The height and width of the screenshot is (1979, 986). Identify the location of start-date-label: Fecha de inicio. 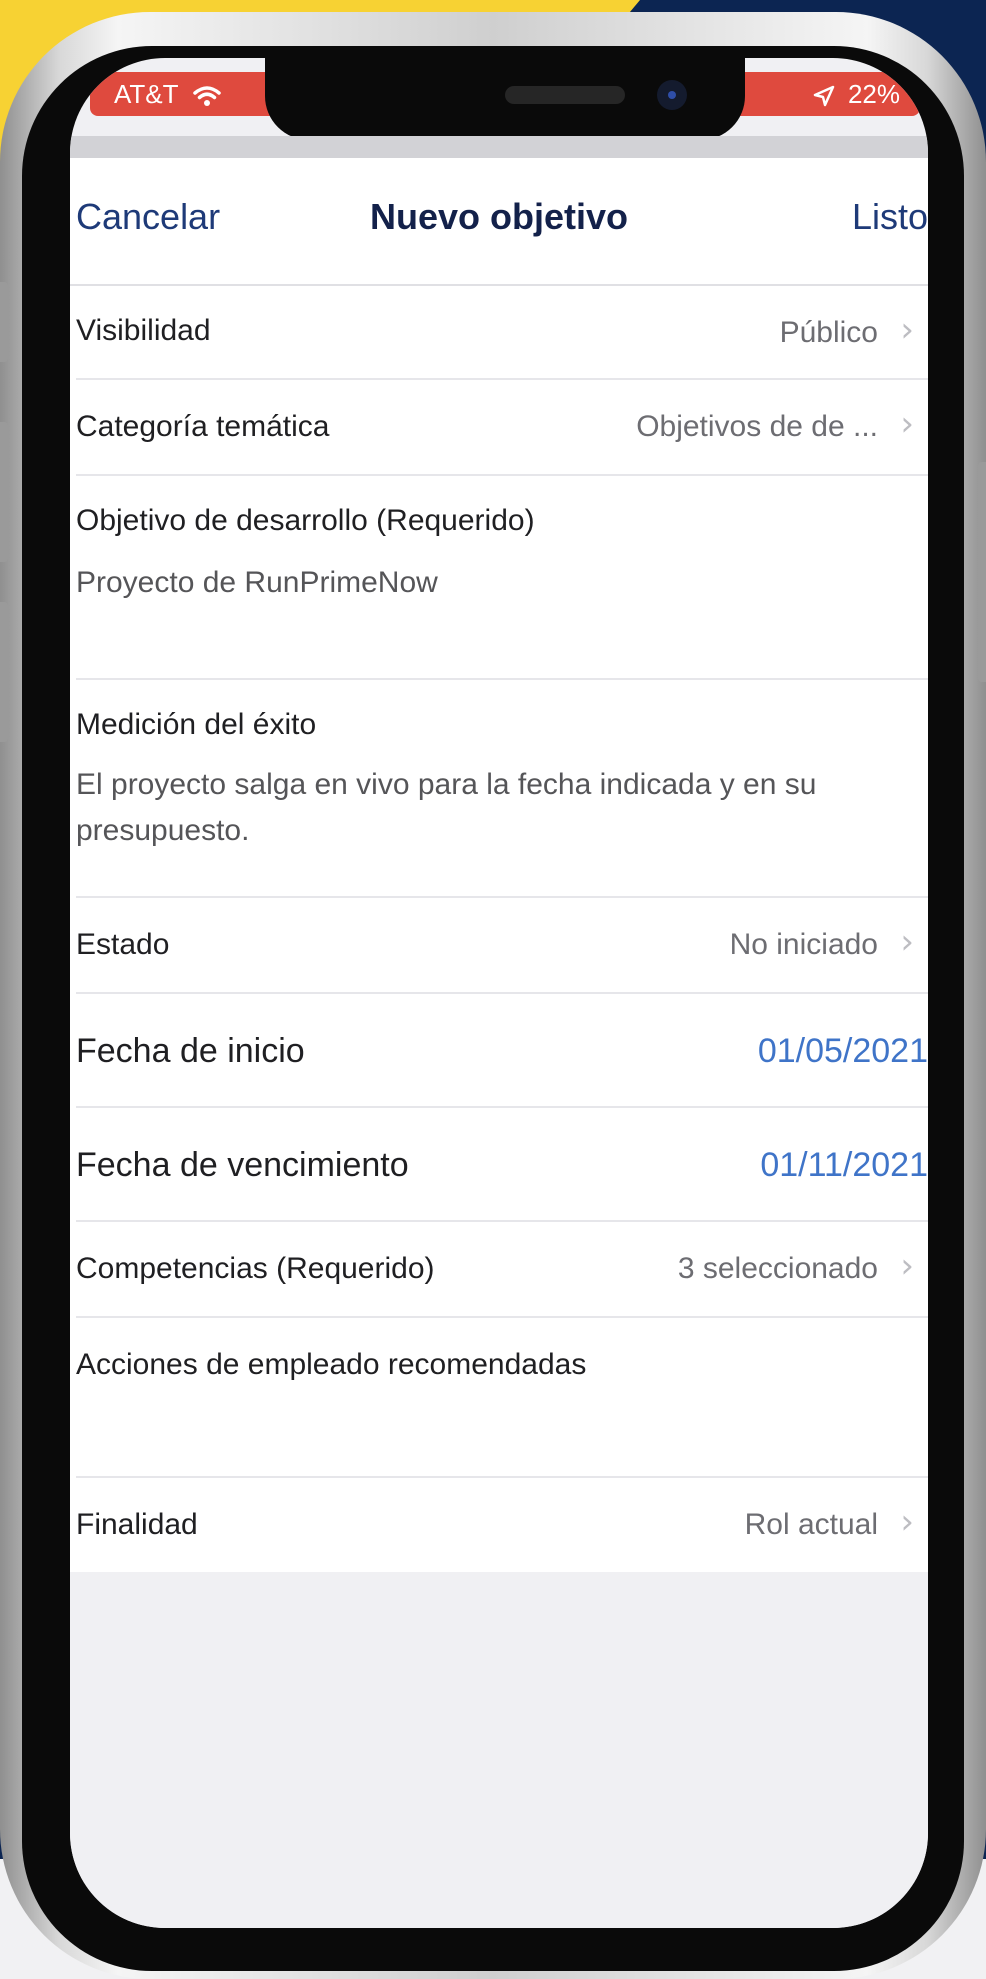
(190, 1051).